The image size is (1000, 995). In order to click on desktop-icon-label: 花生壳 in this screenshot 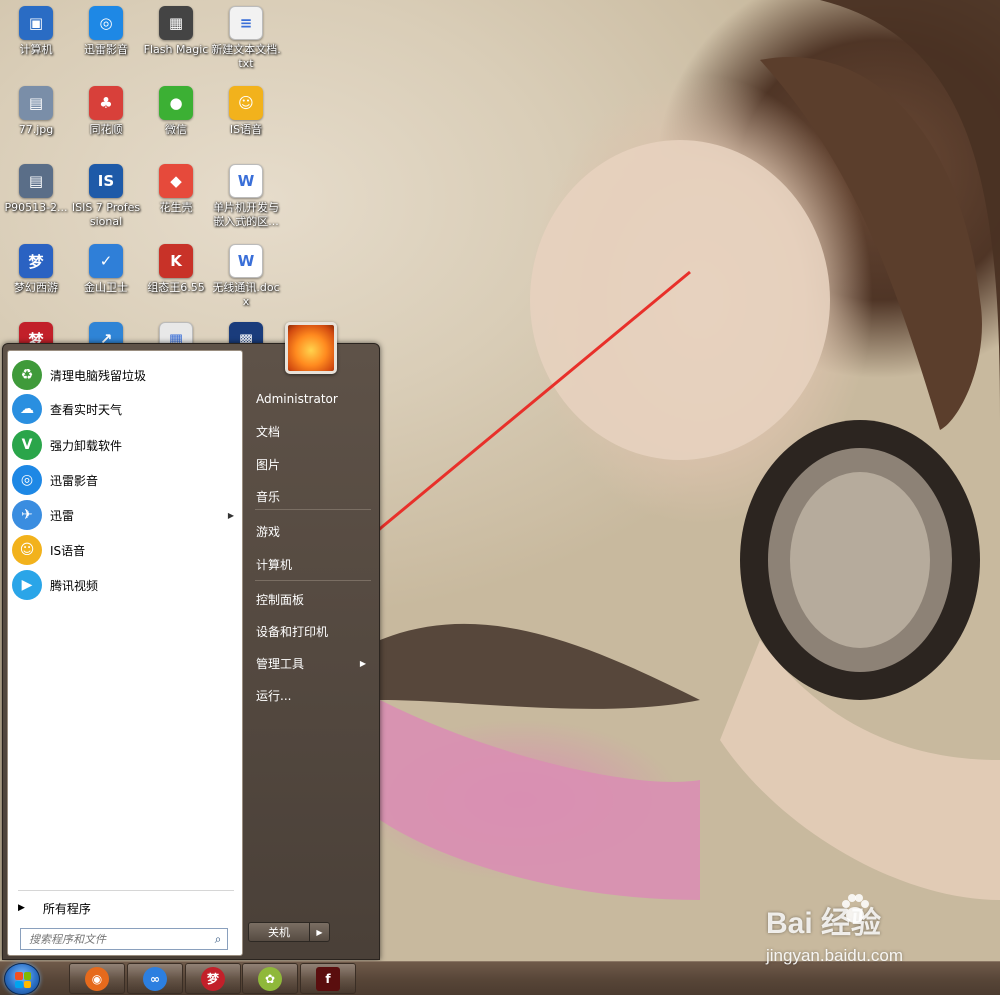, I will do `click(176, 207)`.